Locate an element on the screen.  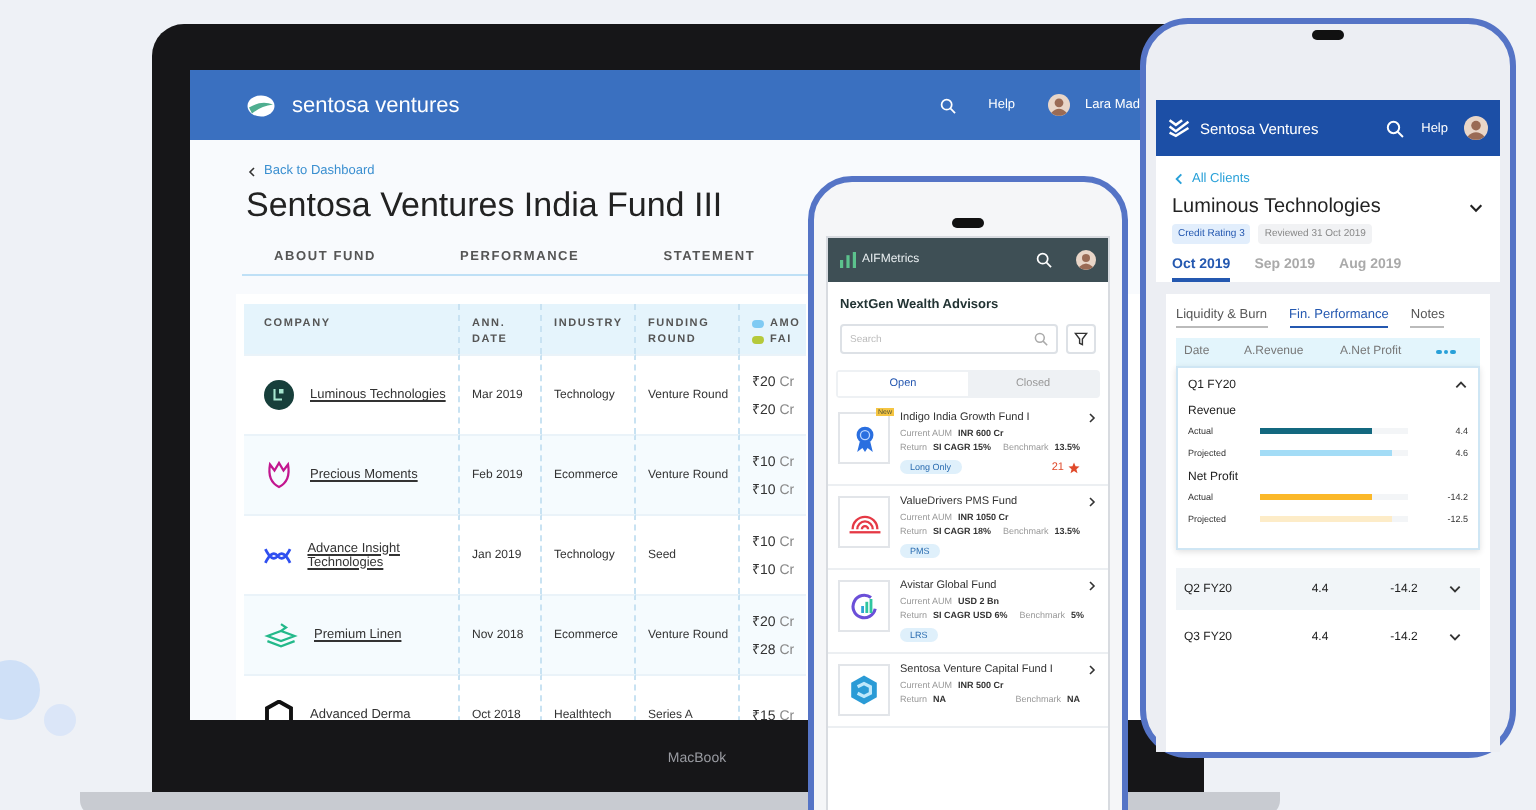
company-title: Luminous Technologies is located at coordinates (1276, 207).